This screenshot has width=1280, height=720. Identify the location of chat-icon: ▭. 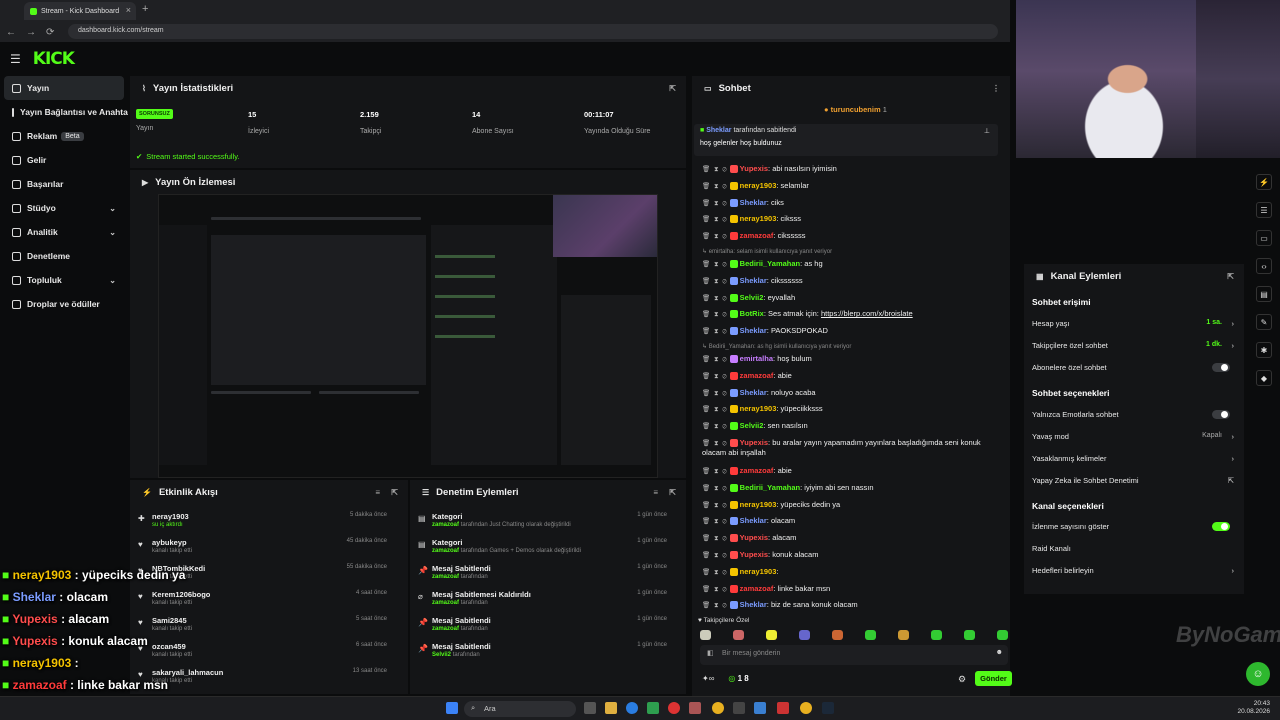
(1264, 238).